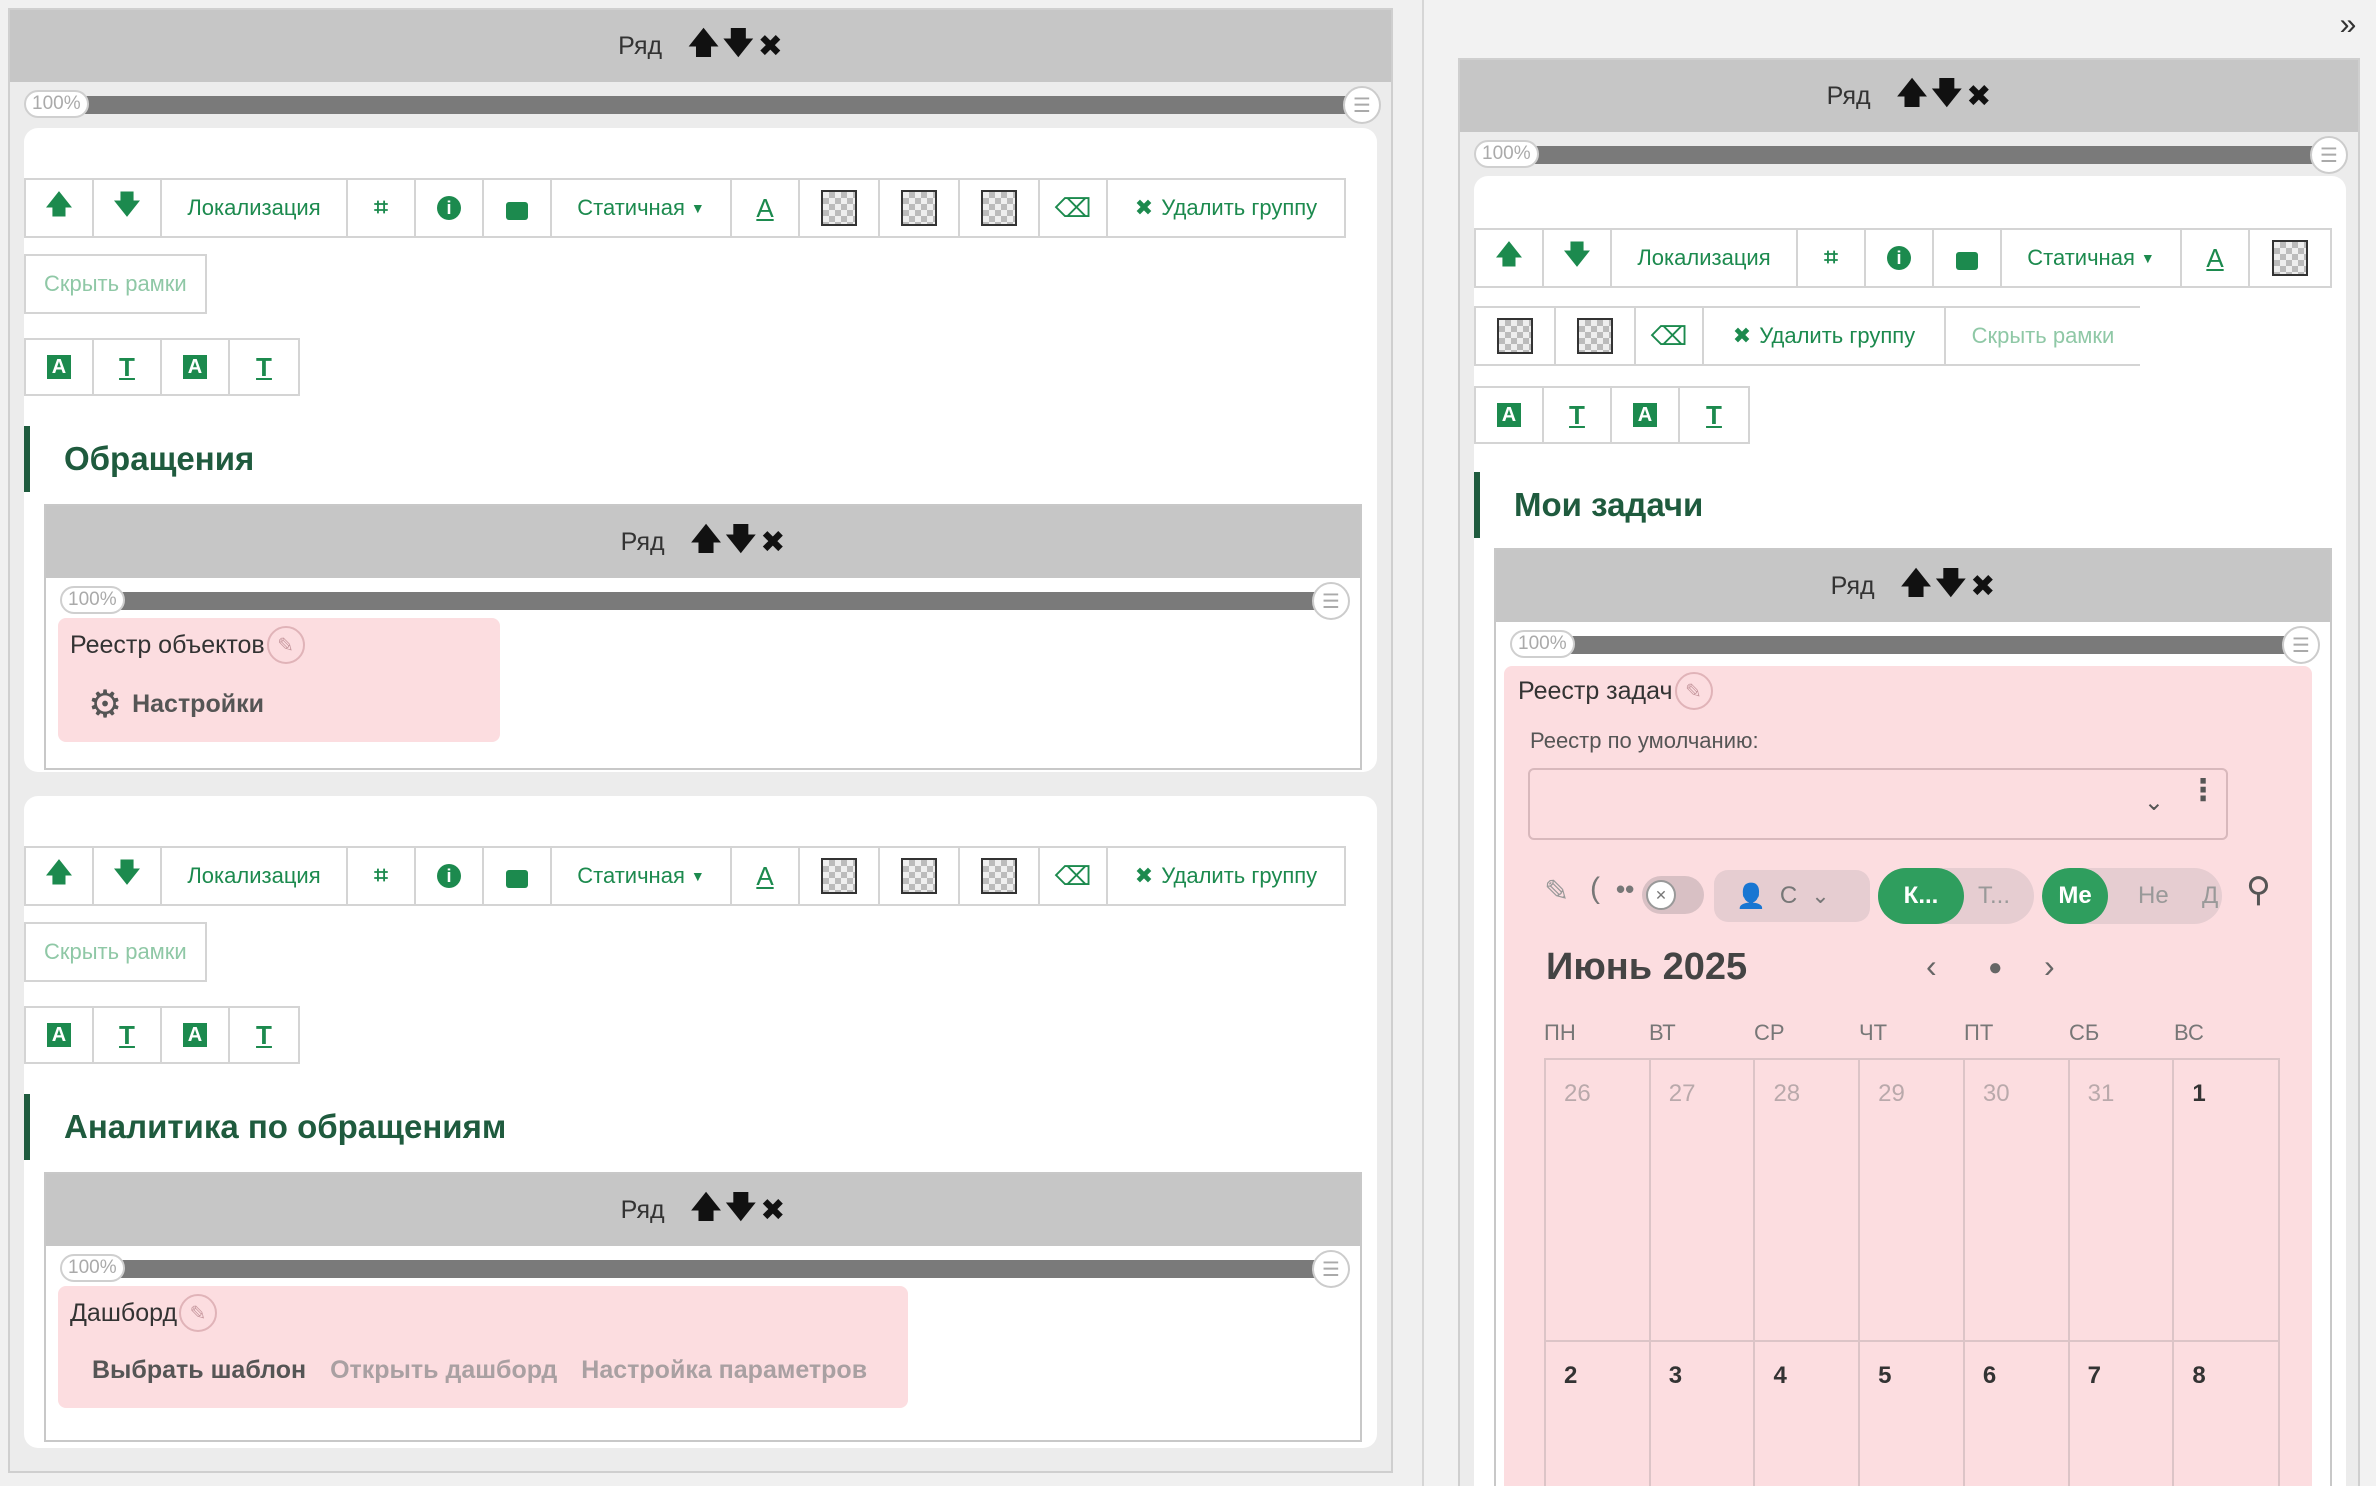 The width and height of the screenshot is (2376, 1486). Describe the element at coordinates (176, 704) in the screenshot. I see `settings-link: ⚙ Настройки` at that location.